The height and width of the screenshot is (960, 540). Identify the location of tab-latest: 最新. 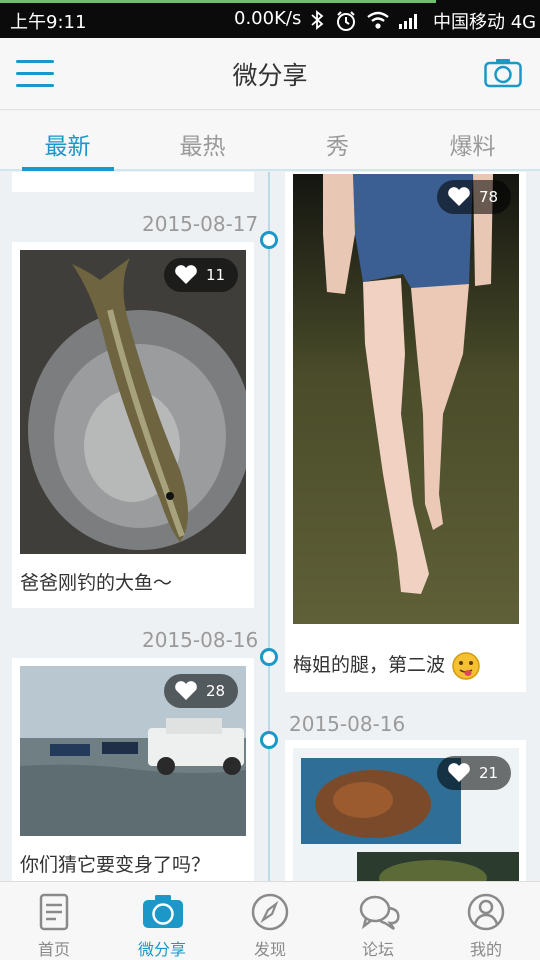
(67, 144).